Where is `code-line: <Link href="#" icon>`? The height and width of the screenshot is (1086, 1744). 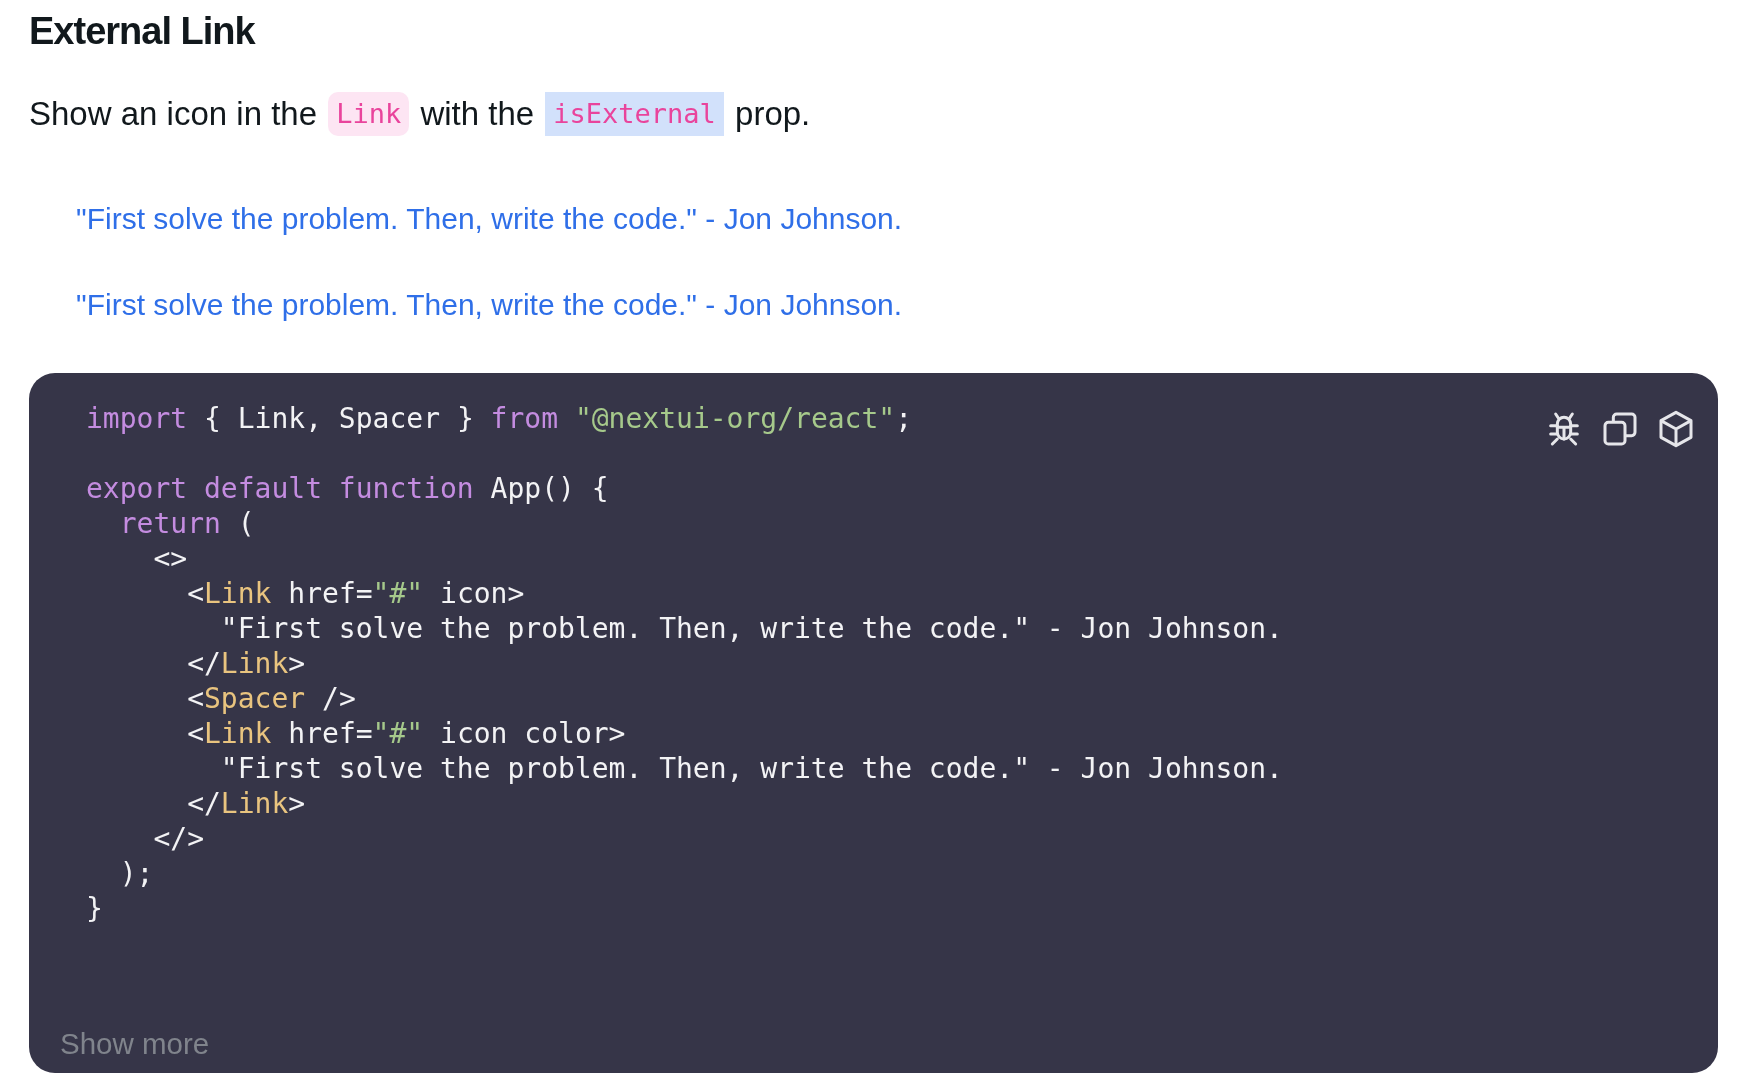 code-line: <Link href="#" icon> is located at coordinates (355, 593).